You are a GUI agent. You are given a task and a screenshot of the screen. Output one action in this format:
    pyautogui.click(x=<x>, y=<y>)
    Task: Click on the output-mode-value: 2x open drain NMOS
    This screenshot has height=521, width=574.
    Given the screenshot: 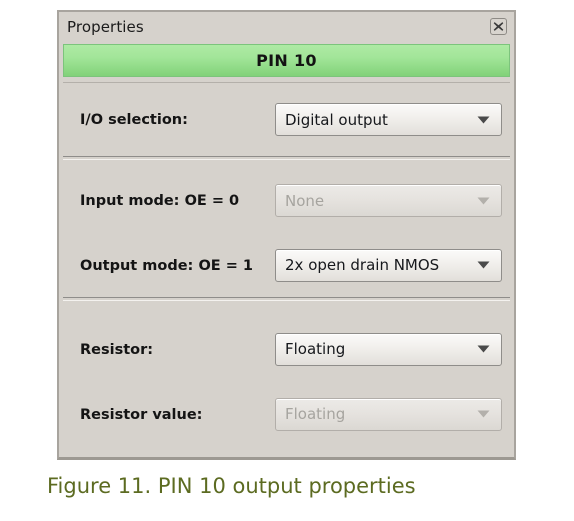 What is the action you would take?
    pyautogui.click(x=362, y=265)
    